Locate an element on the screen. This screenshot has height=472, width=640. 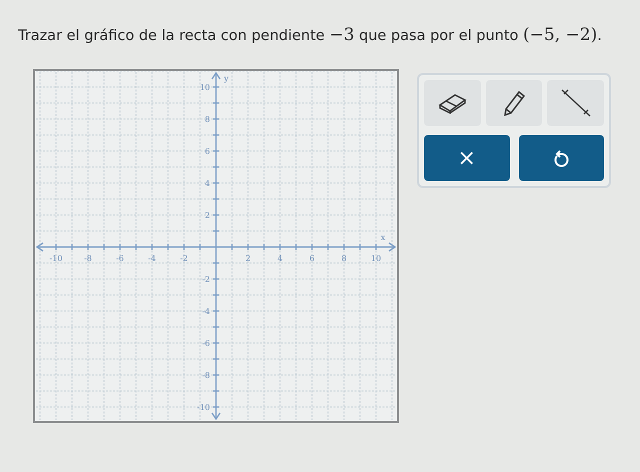
clear-button: × is located at coordinates (467, 158).